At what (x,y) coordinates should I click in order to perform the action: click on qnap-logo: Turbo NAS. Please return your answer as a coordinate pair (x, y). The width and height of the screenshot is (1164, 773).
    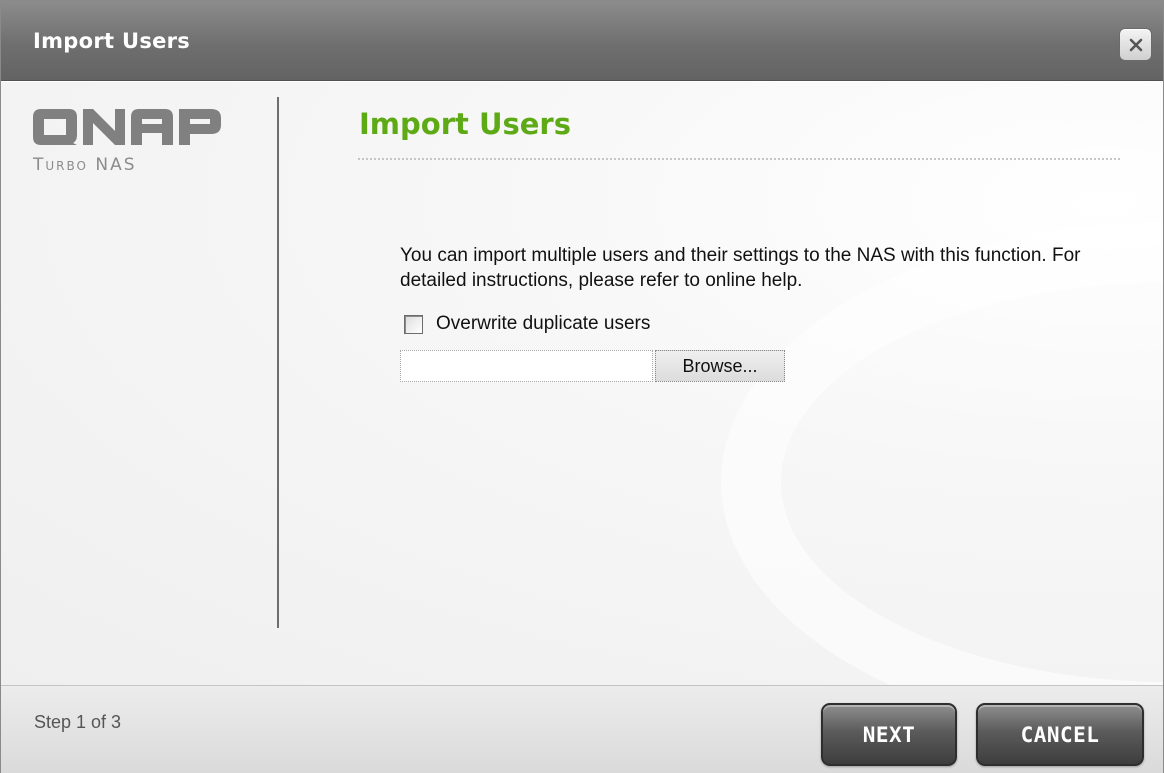
    Looking at the image, I should click on (127, 142).